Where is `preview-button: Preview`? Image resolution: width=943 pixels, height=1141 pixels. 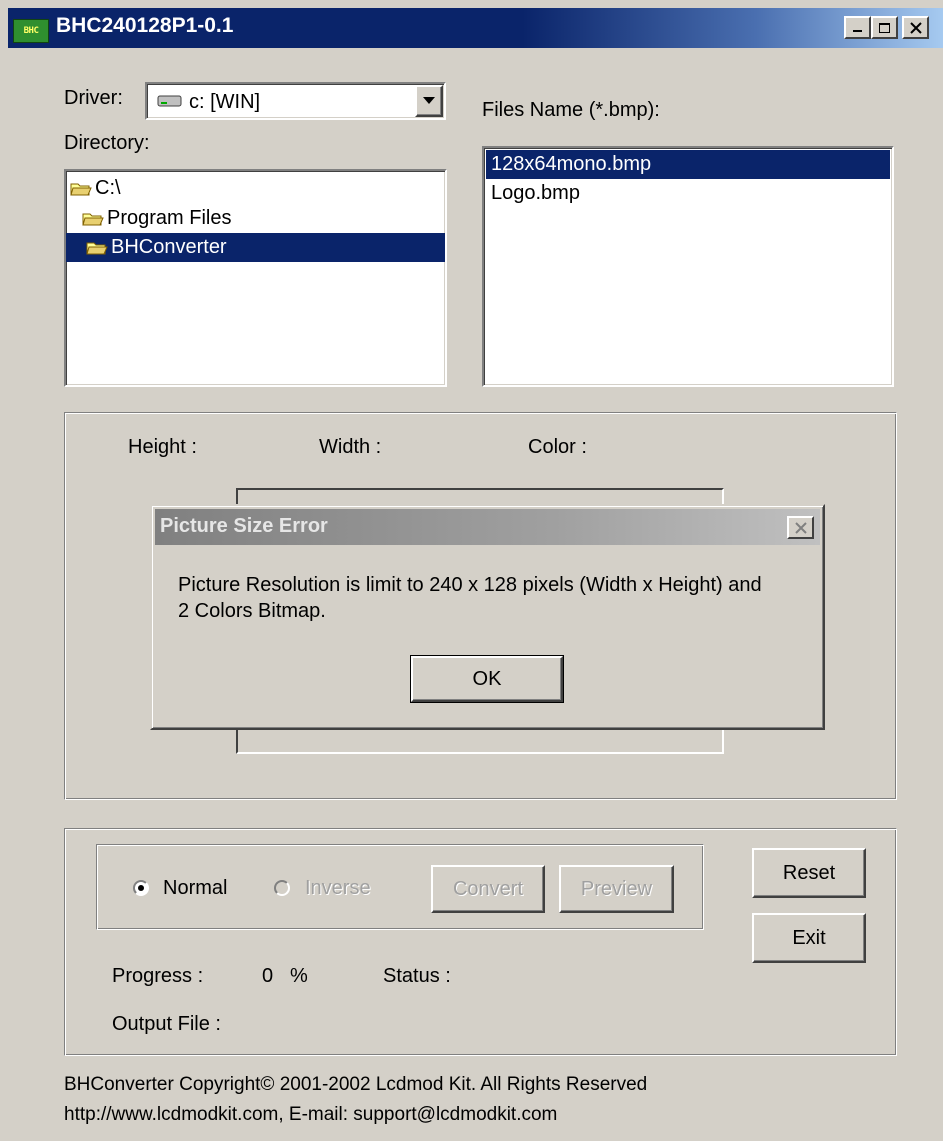 preview-button: Preview is located at coordinates (616, 889).